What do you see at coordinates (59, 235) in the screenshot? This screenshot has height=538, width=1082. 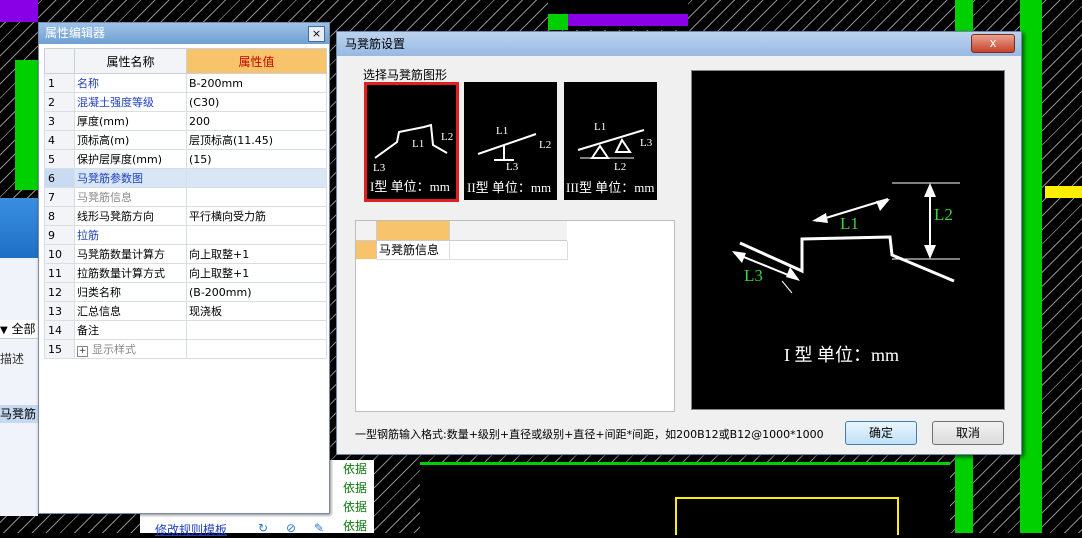 I see `row-index: 9` at bounding box center [59, 235].